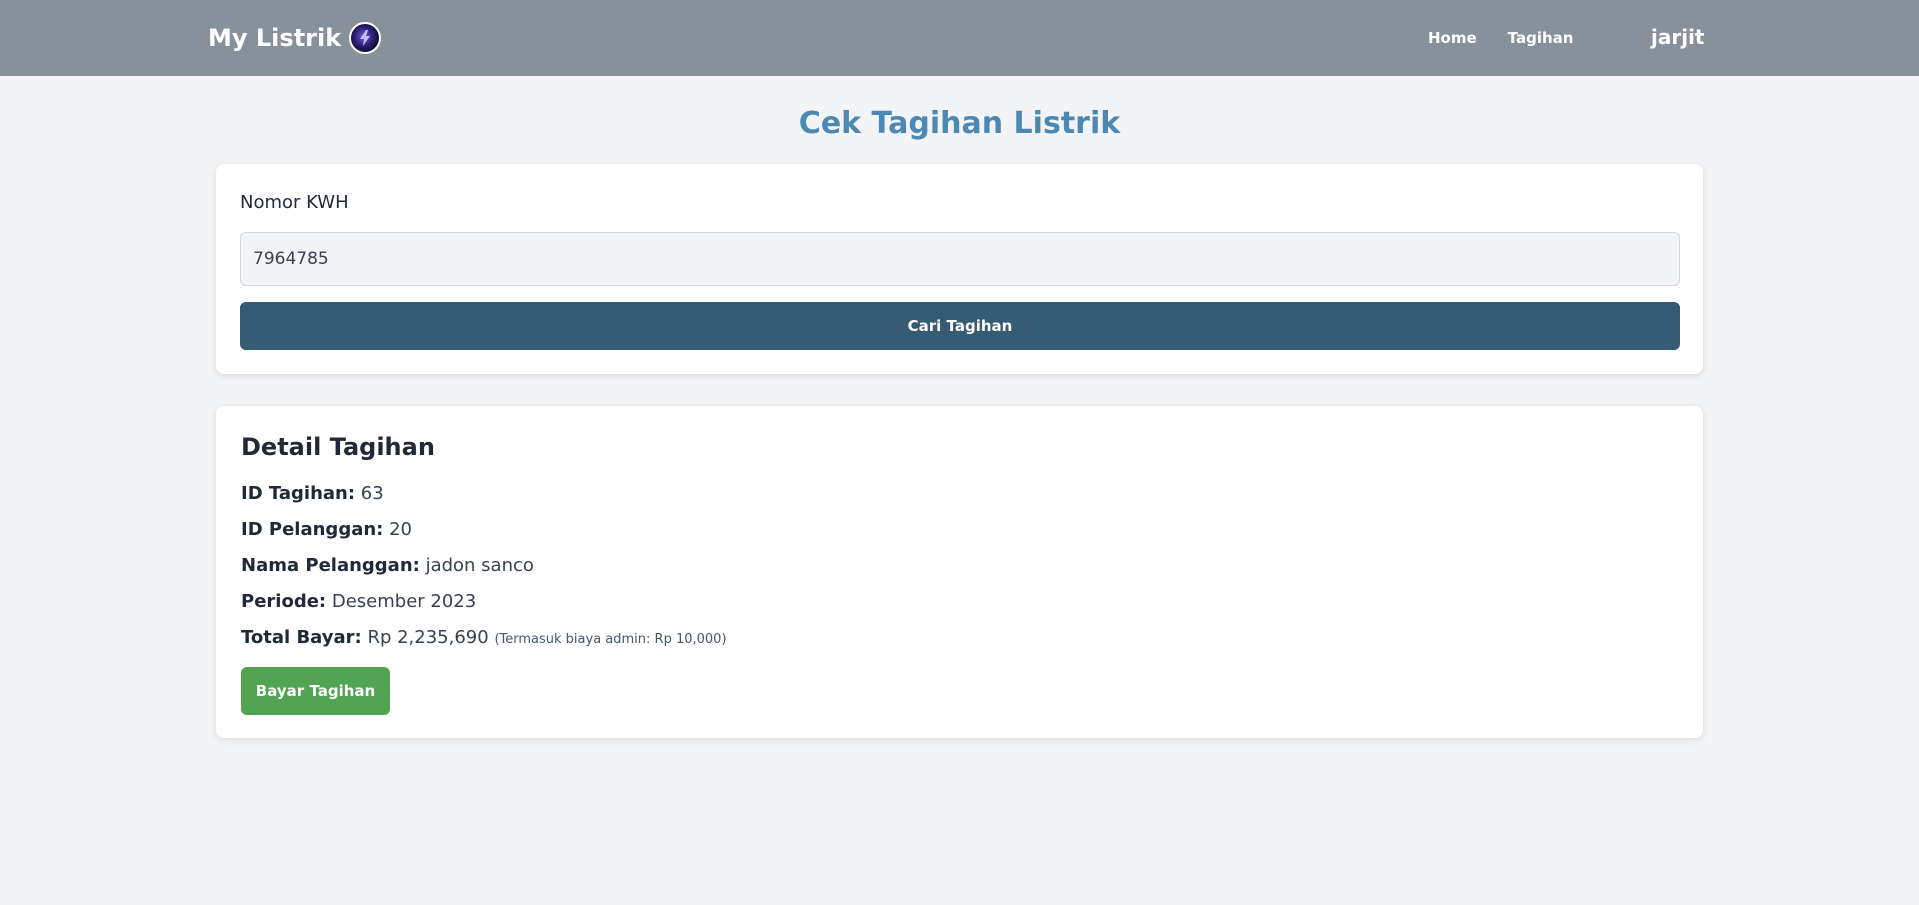  What do you see at coordinates (298, 493) in the screenshot?
I see `detail-label: ID Tagihan:` at bounding box center [298, 493].